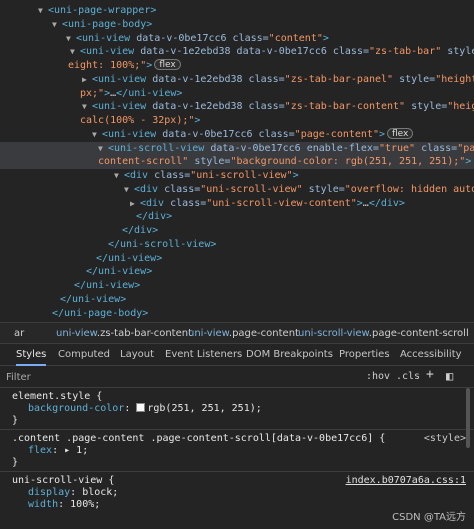 This screenshot has width=474, height=529. I want to click on dom-tree-node: ▼ <div class="uni-scroll-view">, so click(237, 176).